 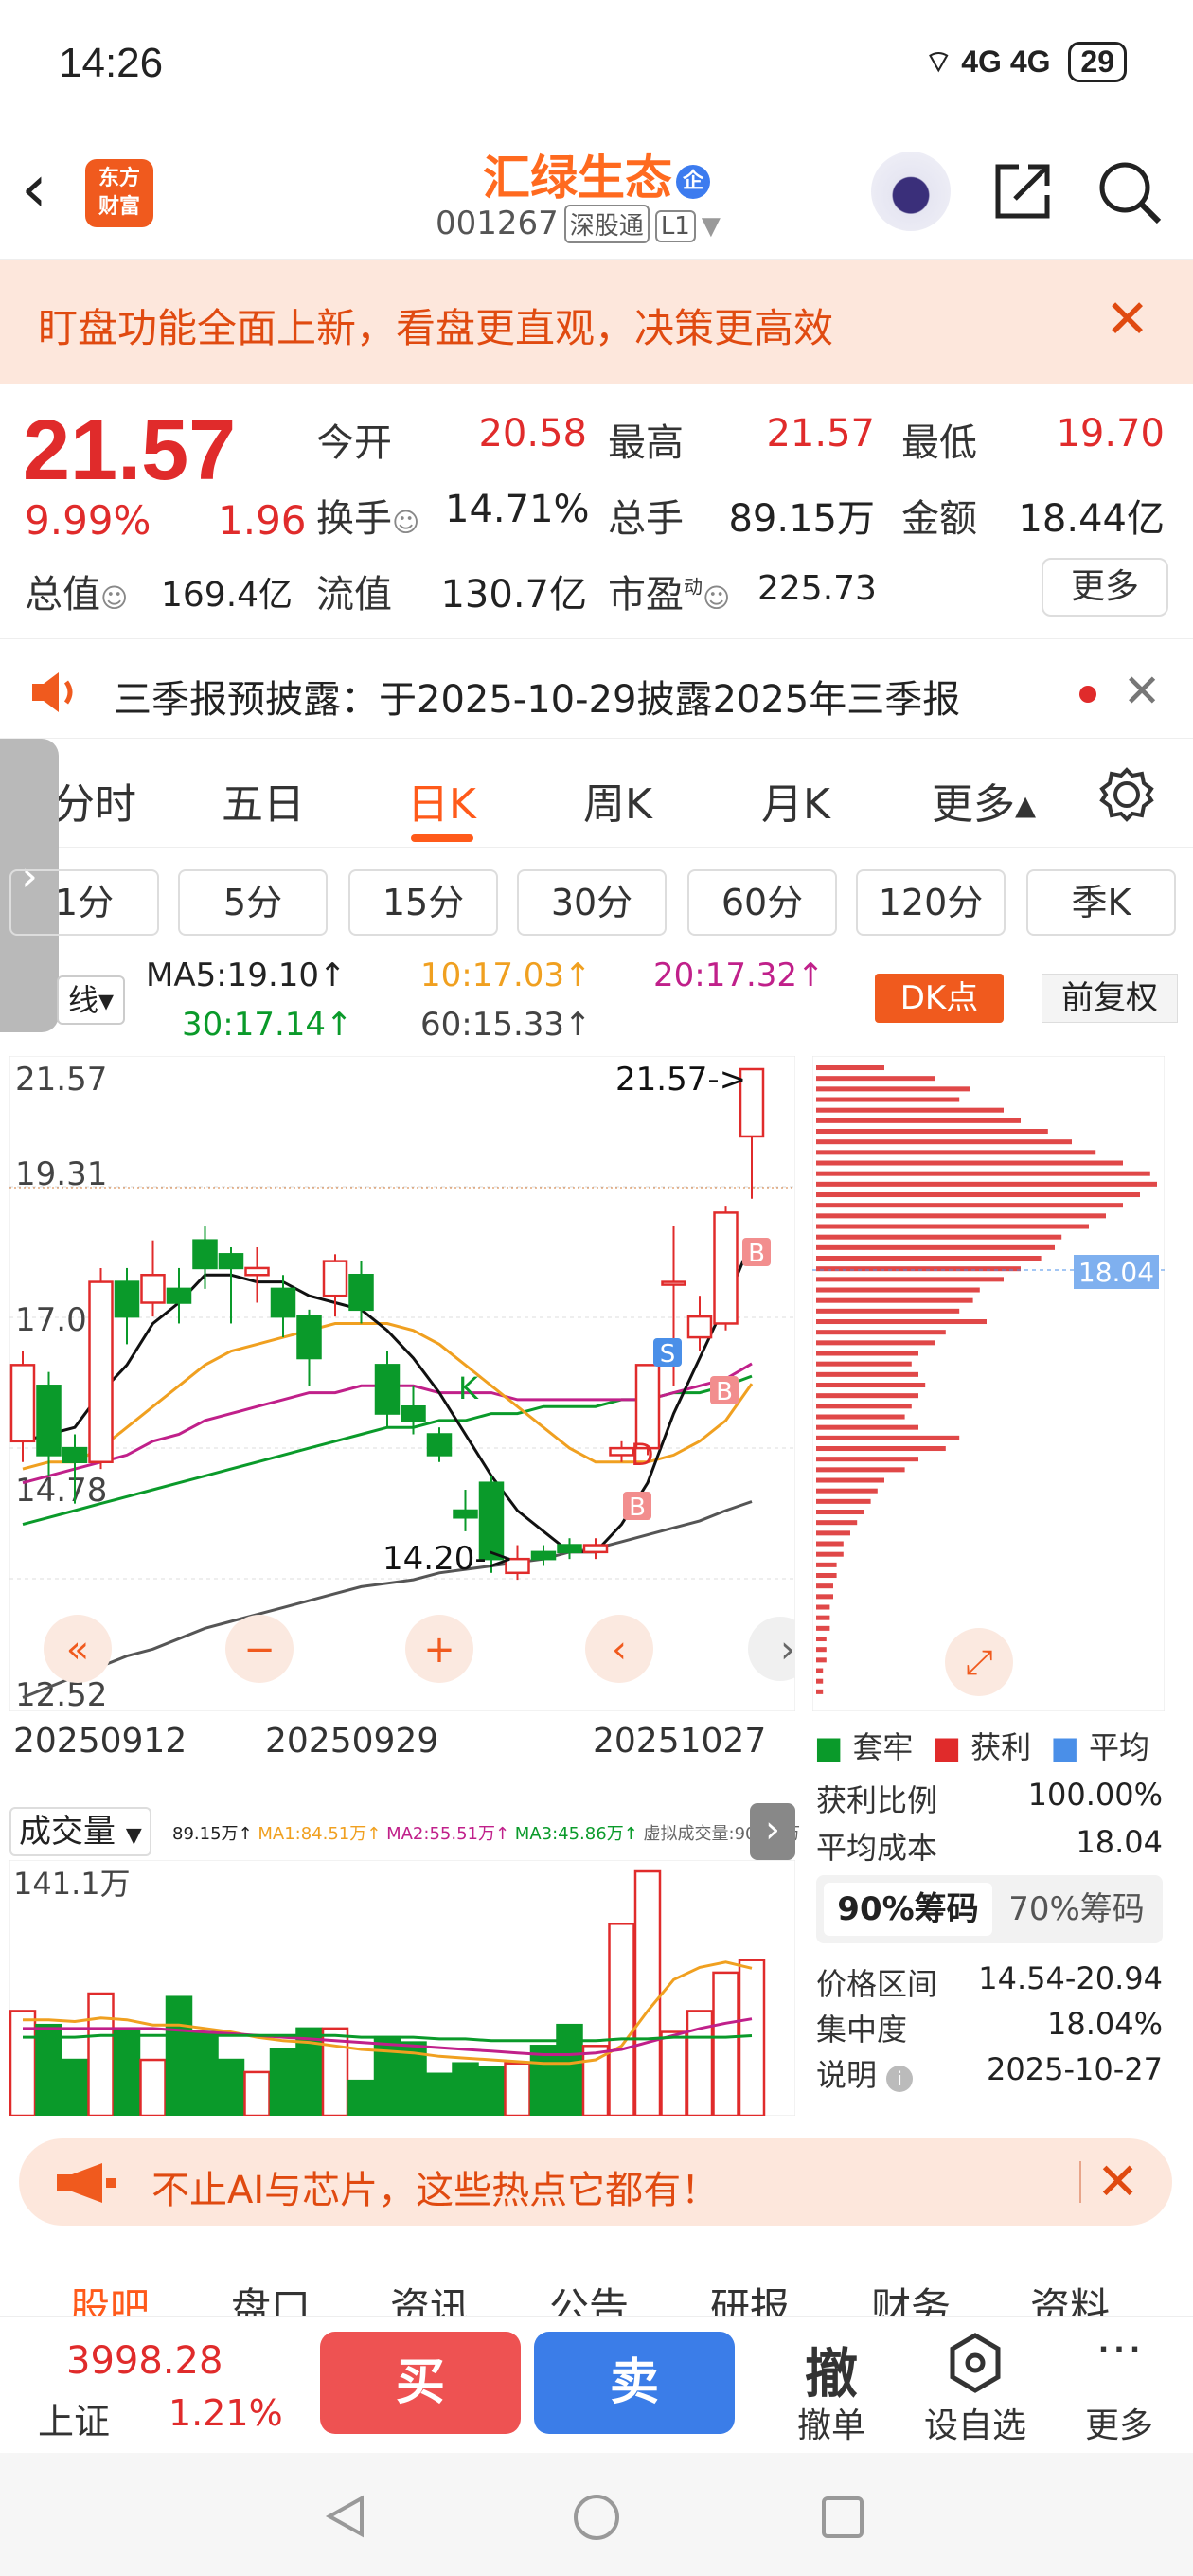 What do you see at coordinates (345, 2516) in the screenshot?
I see `back-nav-icon` at bounding box center [345, 2516].